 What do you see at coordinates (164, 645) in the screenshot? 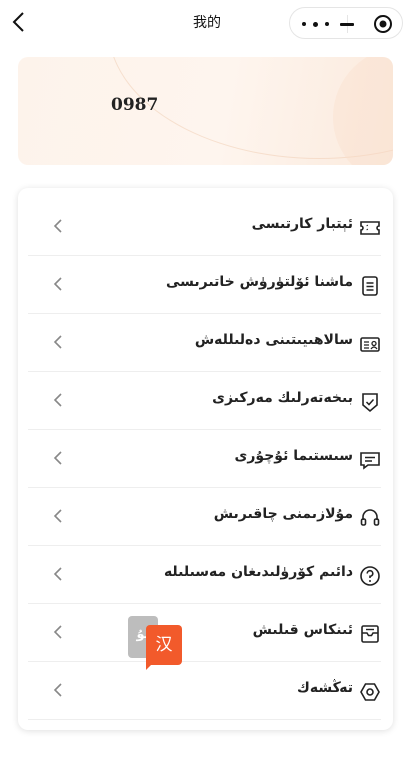
I see `chinese-language-badge: 汉` at bounding box center [164, 645].